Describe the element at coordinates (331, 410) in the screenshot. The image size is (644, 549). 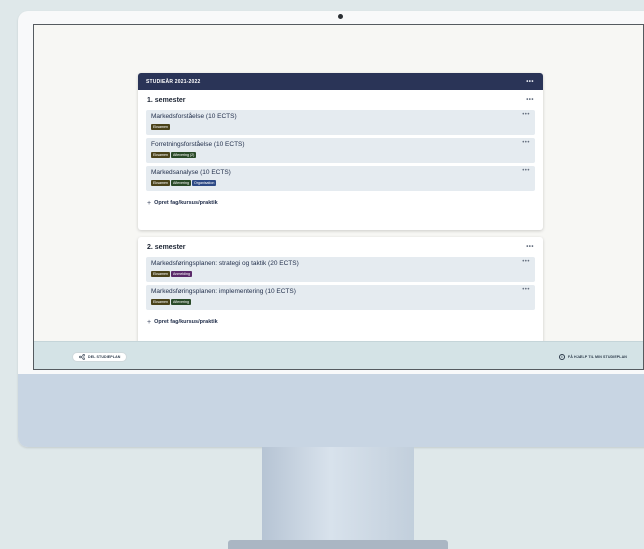
I see `monitor-chin` at that location.